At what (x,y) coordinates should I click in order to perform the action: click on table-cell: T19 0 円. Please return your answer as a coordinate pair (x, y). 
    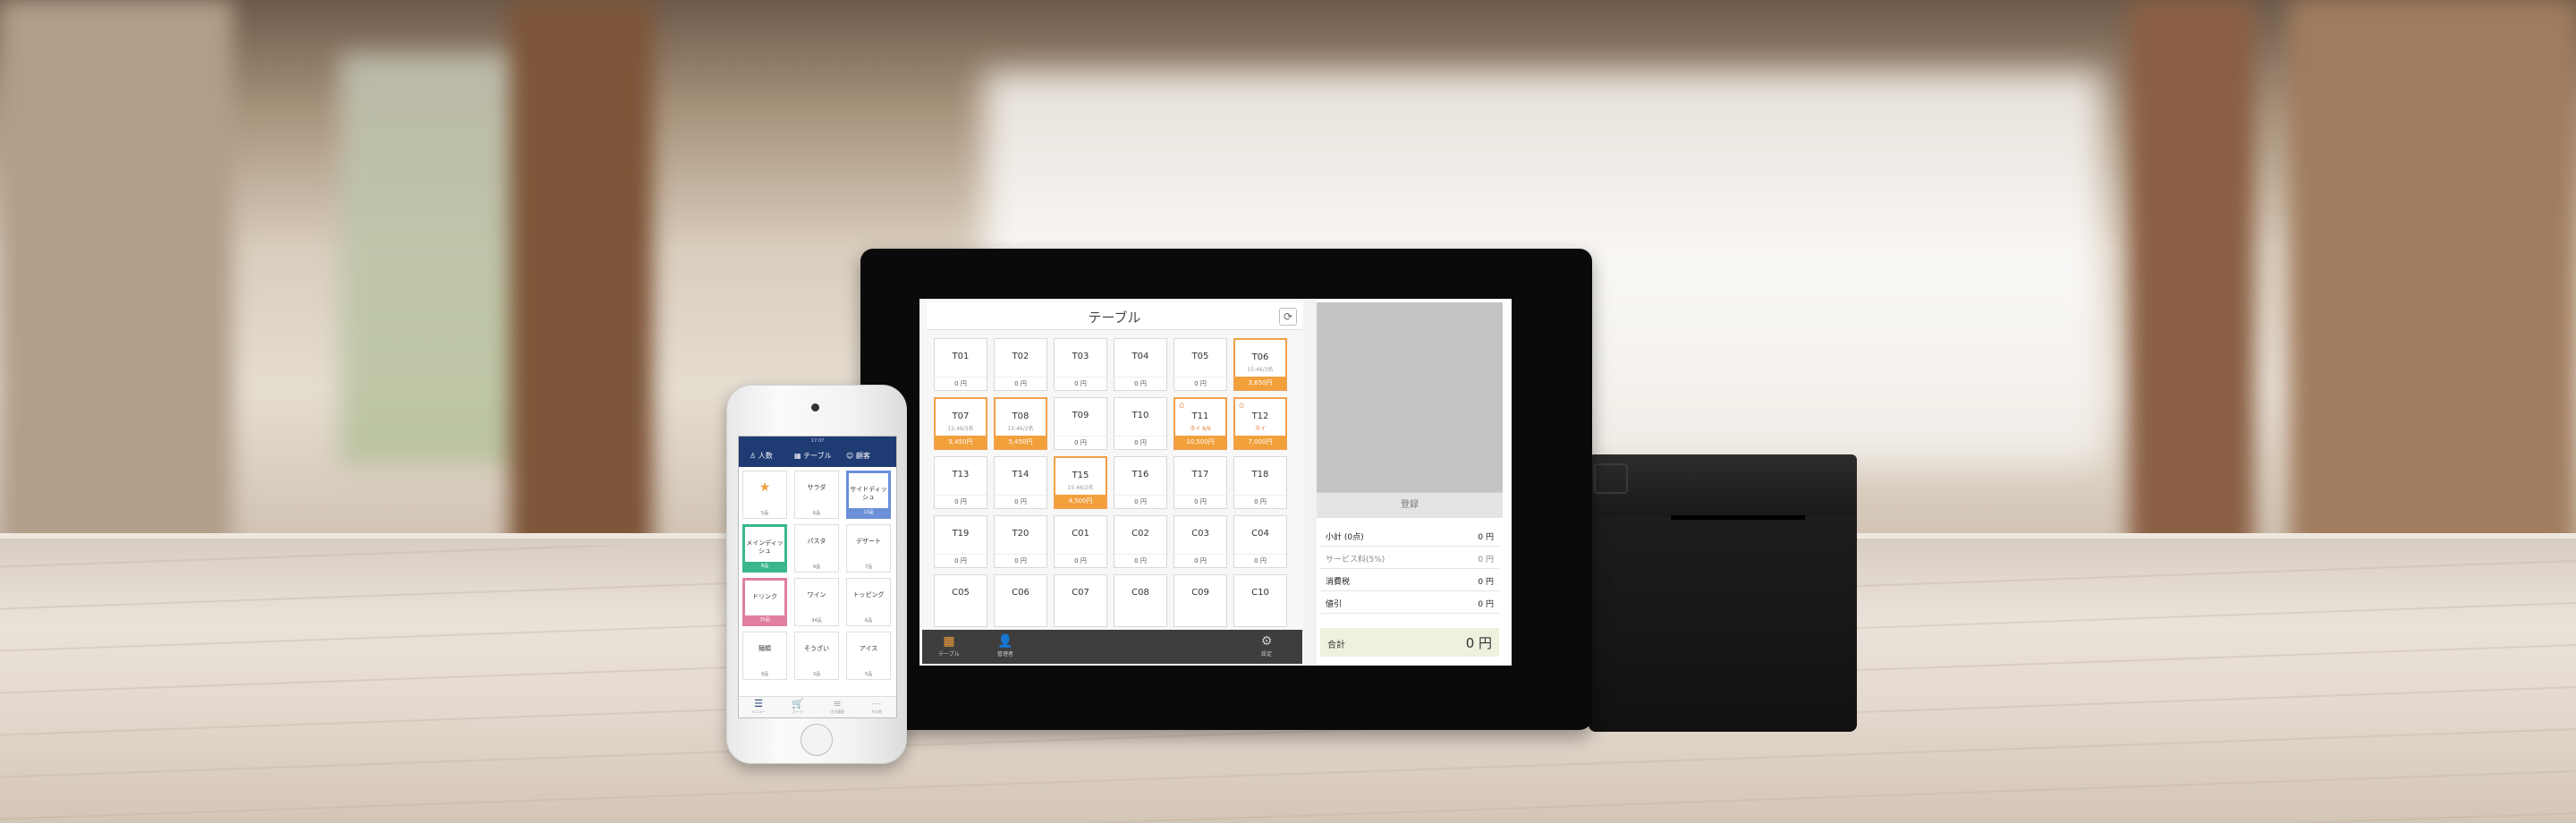
    Looking at the image, I should click on (960, 541).